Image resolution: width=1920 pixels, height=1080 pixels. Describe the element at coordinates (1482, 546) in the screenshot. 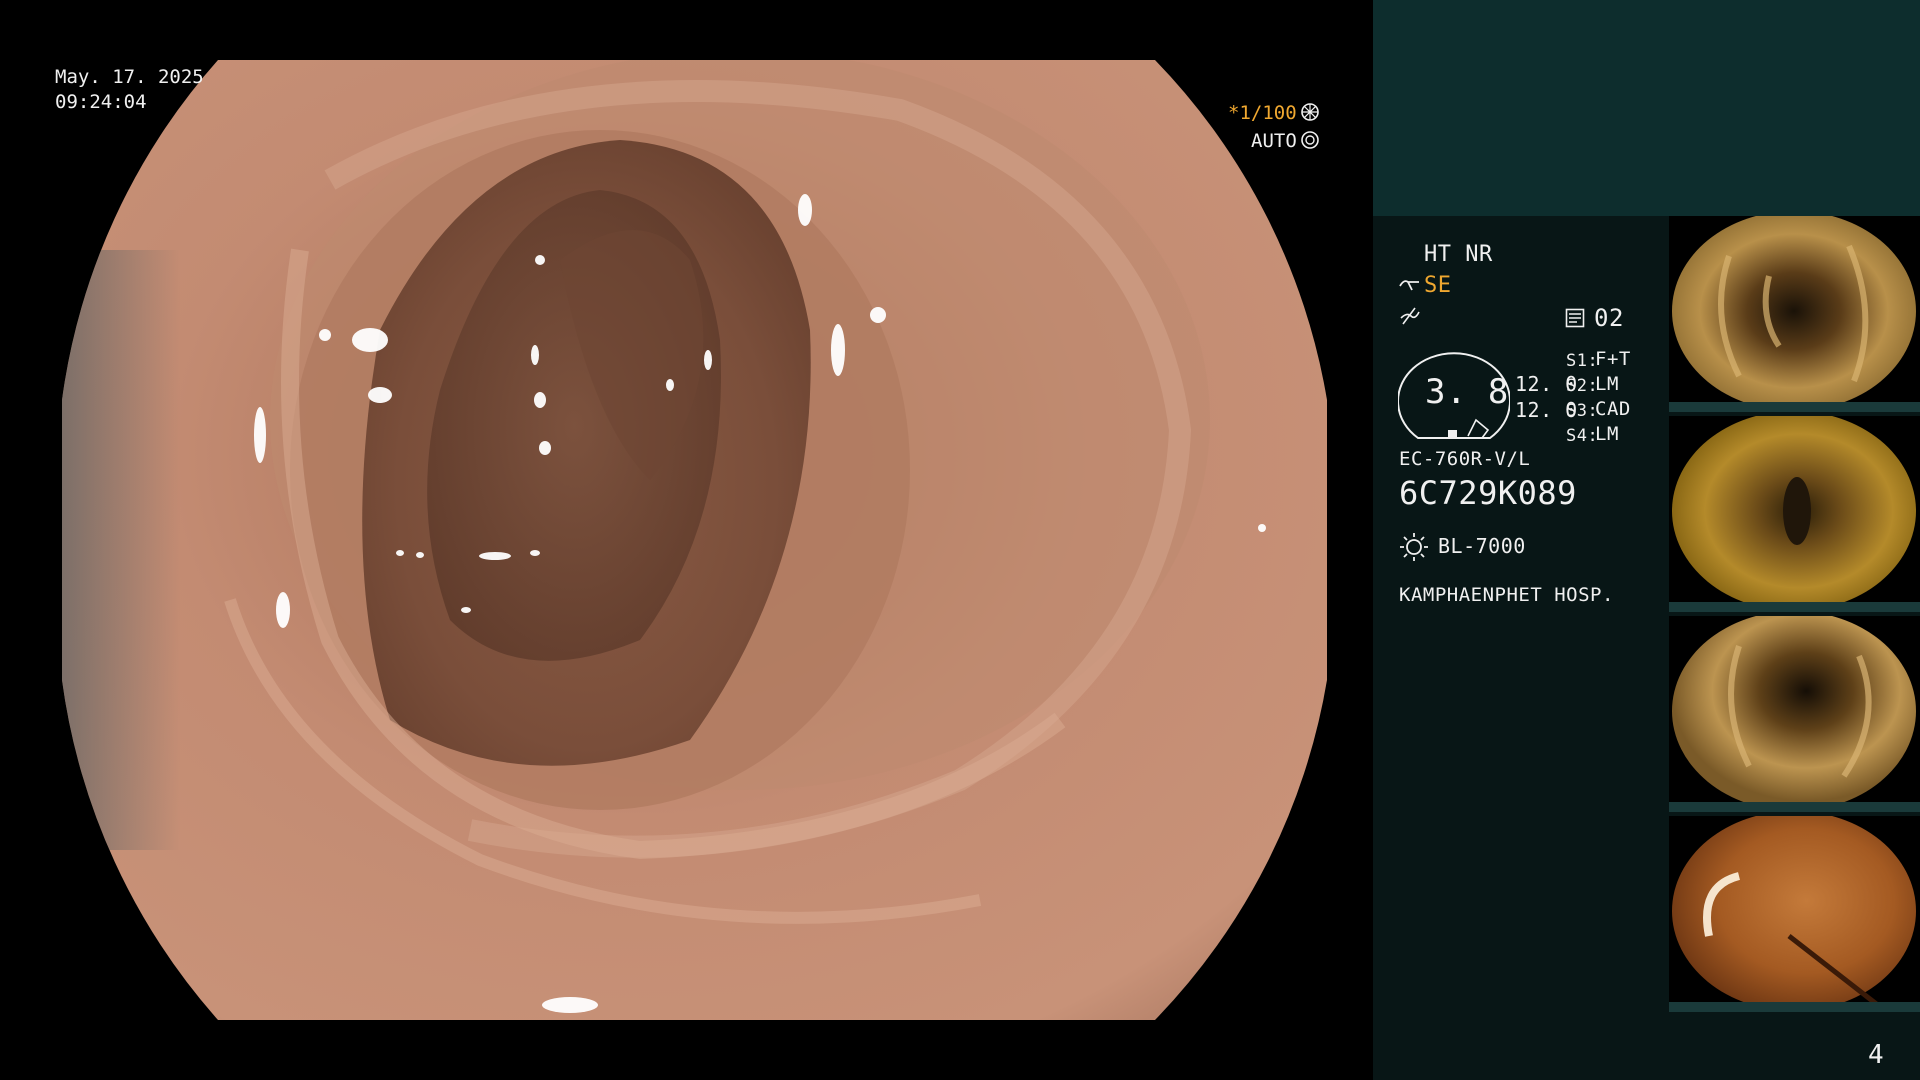

I see `light-source: BL-7000` at that location.